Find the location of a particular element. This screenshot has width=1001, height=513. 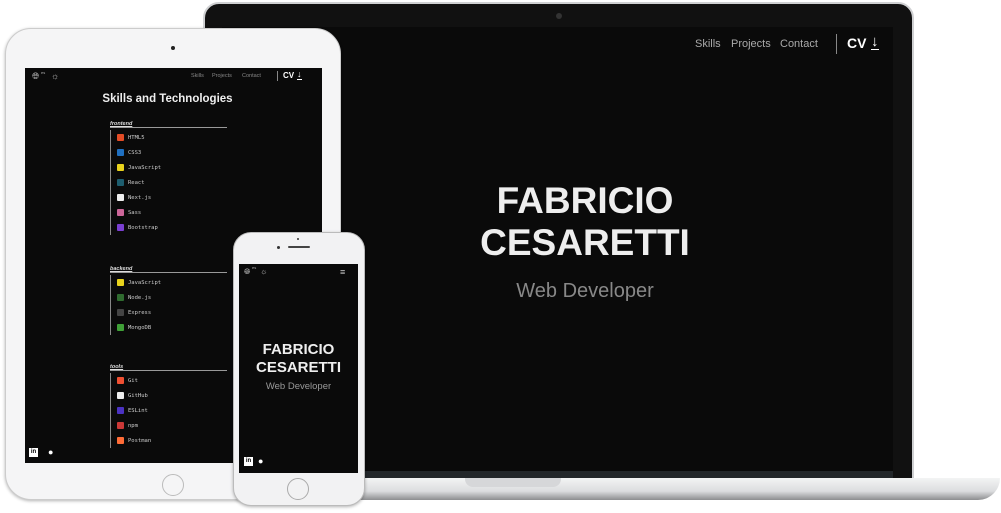

skill-item: Postman is located at coordinates (172, 440).